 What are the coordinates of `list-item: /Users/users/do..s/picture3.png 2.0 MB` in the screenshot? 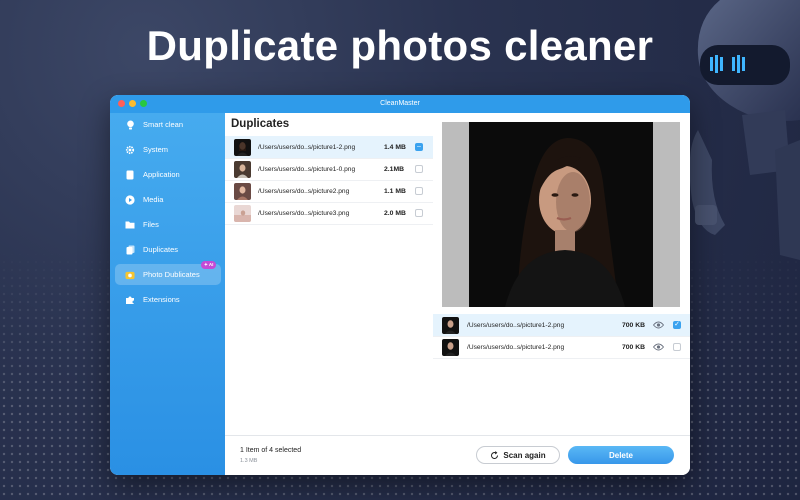 It's located at (329, 213).